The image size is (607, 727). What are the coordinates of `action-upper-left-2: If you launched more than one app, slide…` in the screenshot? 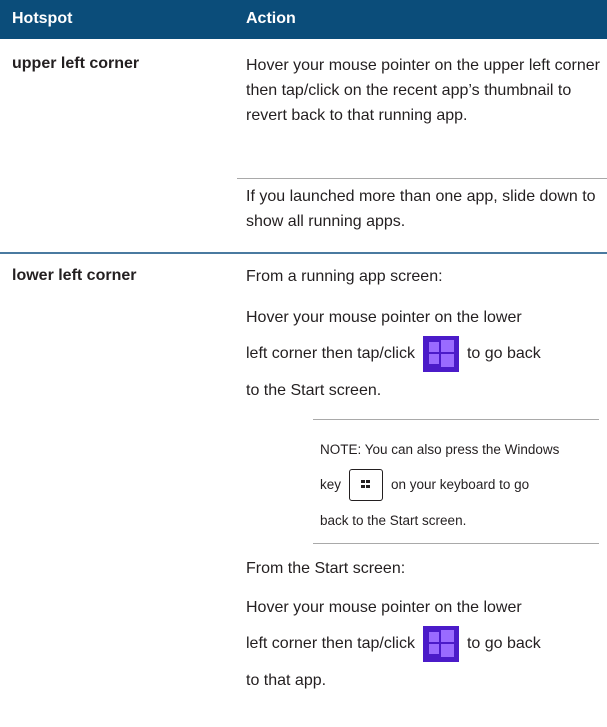 It's located at (421, 209).